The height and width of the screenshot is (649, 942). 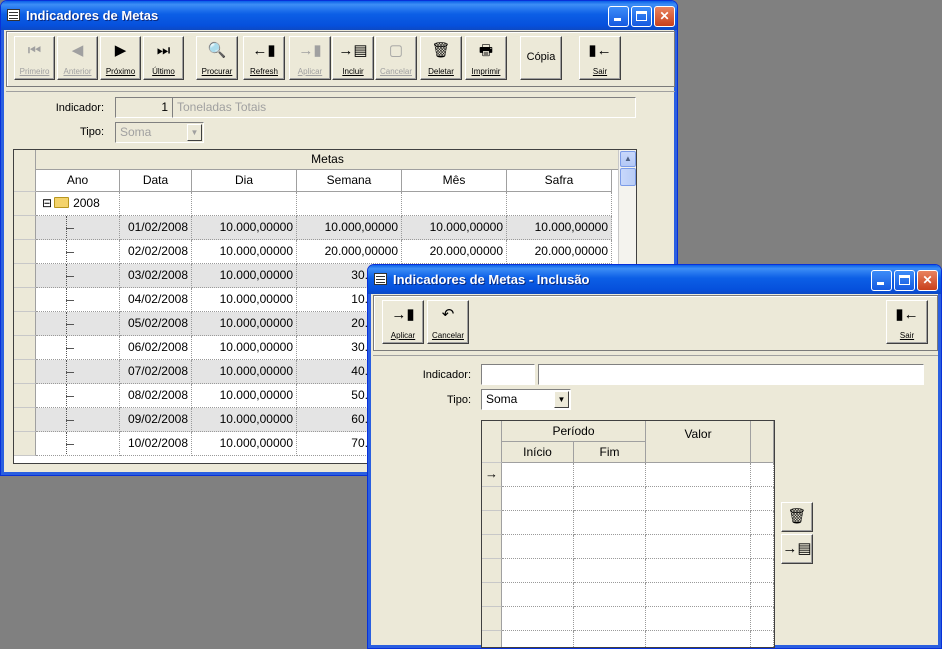 What do you see at coordinates (144, 107) in the screenshot?
I see `indicador-code-field: 1` at bounding box center [144, 107].